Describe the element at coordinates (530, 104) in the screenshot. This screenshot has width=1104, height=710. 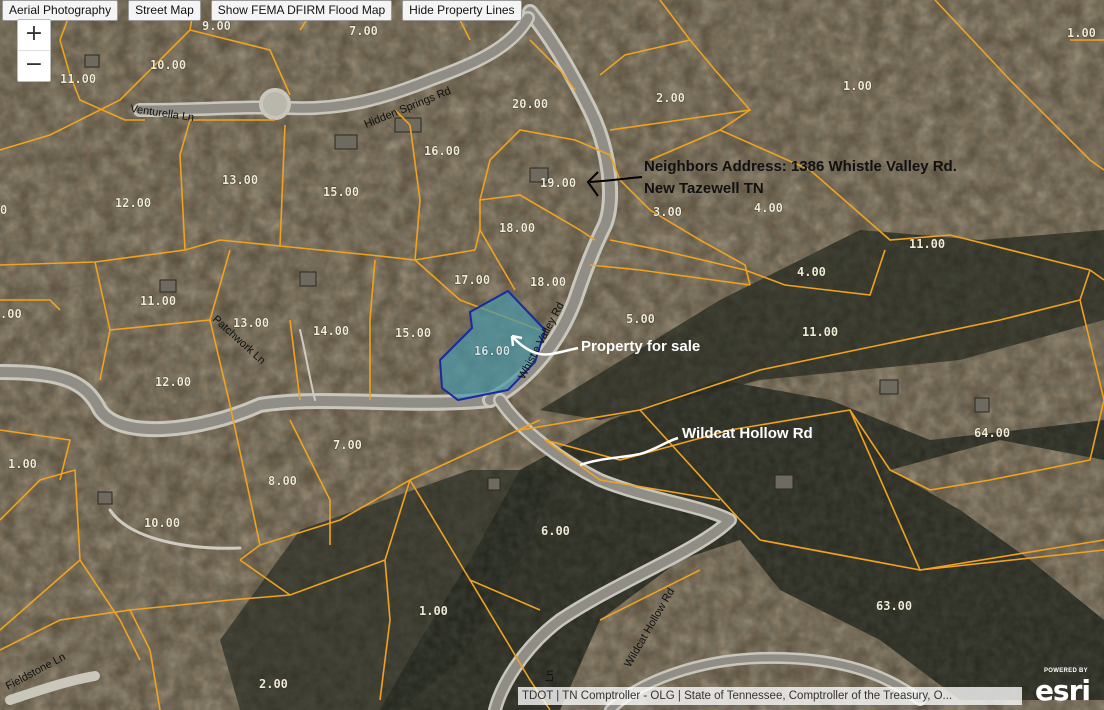
I see `parcel-acreage: 20.00` at that location.